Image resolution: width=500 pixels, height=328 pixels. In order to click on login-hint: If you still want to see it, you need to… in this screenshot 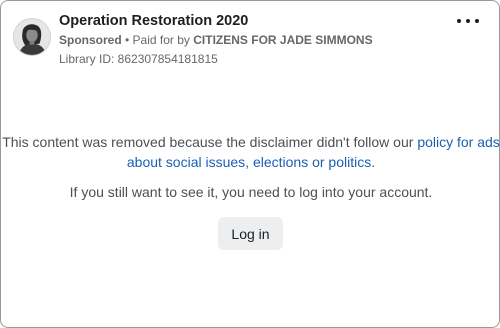, I will do `click(251, 192)`.